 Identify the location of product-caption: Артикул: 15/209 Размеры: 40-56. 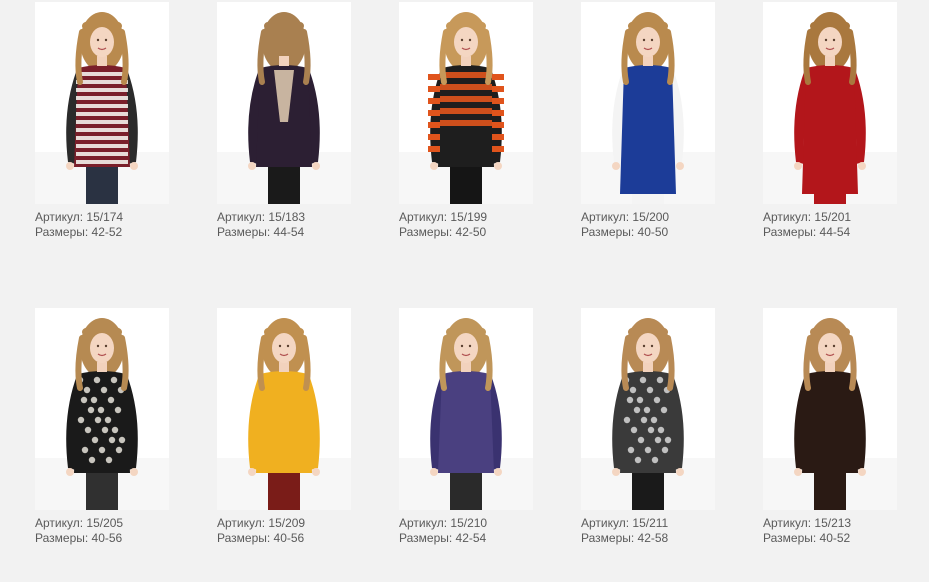
(287, 531).